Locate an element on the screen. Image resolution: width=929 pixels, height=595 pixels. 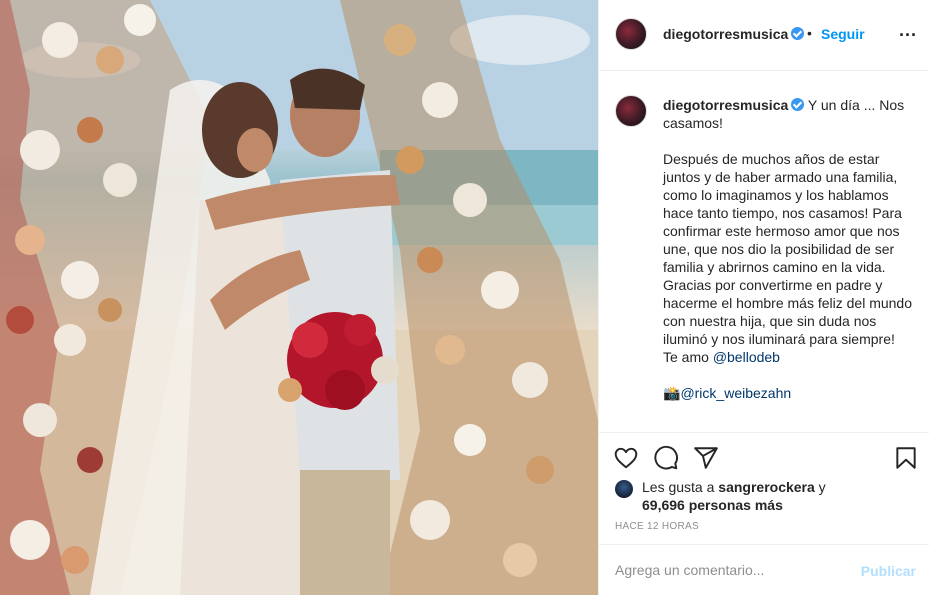
comment-icon is located at coordinates (666, 458).